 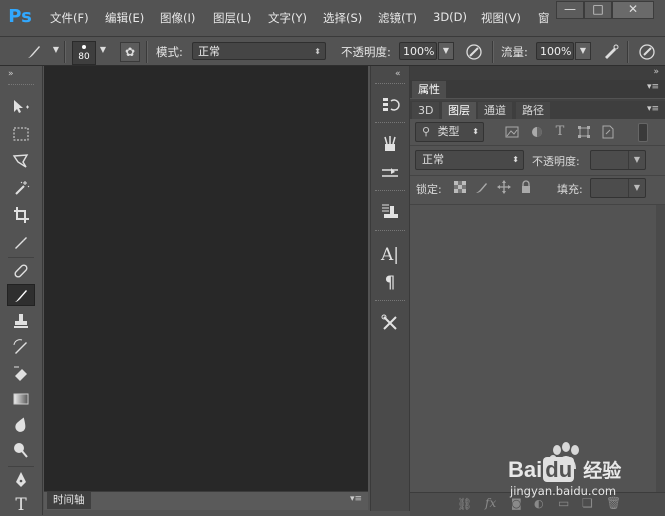 I want to click on clone-stamp-tool-icon, so click(x=21, y=321).